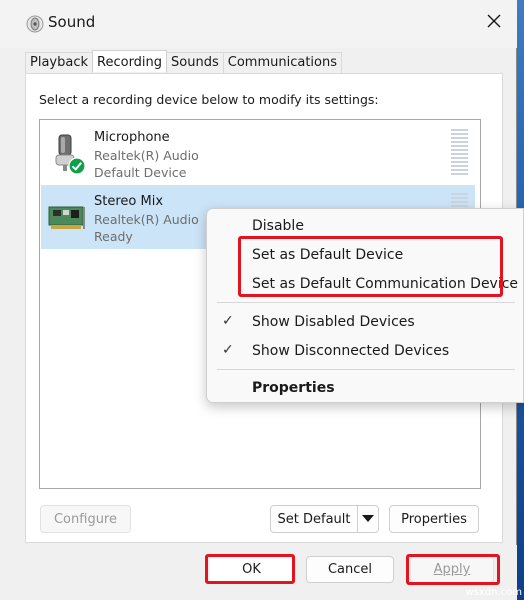  I want to click on chevron-down-icon, so click(368, 519).